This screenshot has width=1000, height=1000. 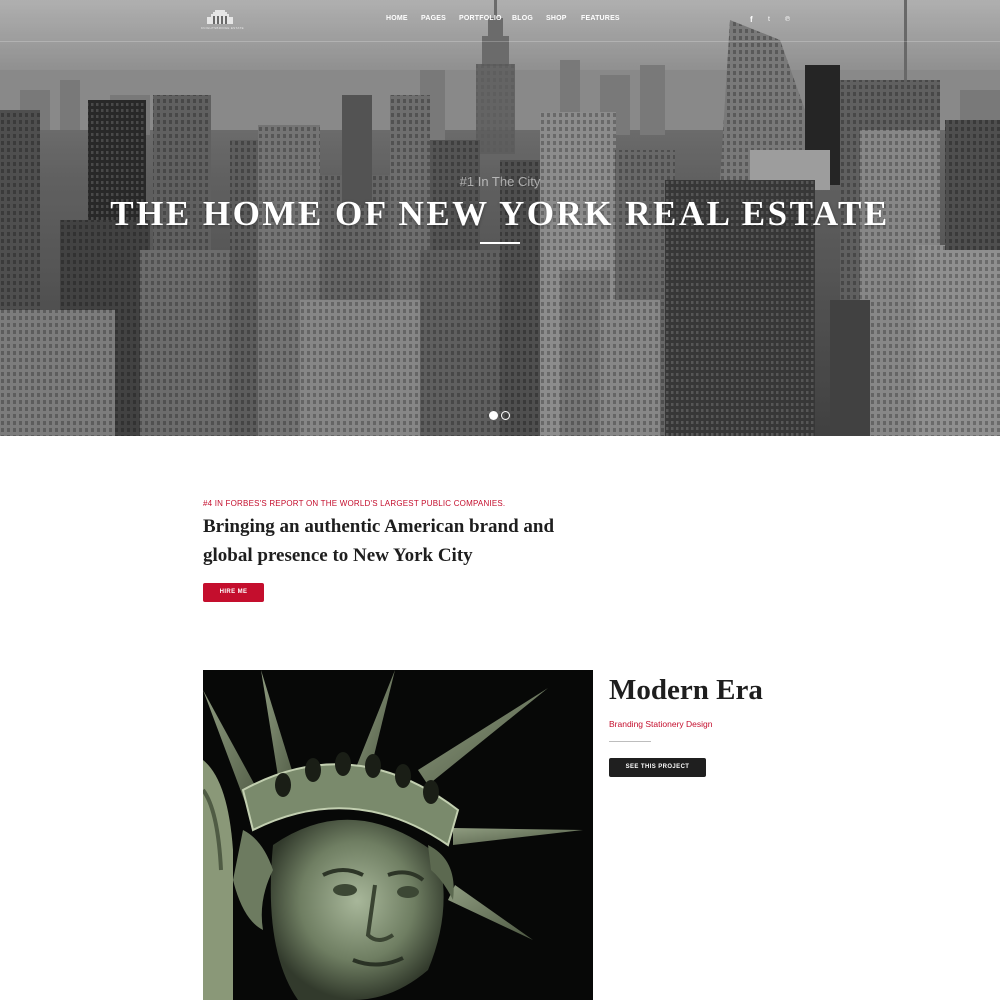 I want to click on hire-me-button: HIRE ME, so click(x=233, y=592).